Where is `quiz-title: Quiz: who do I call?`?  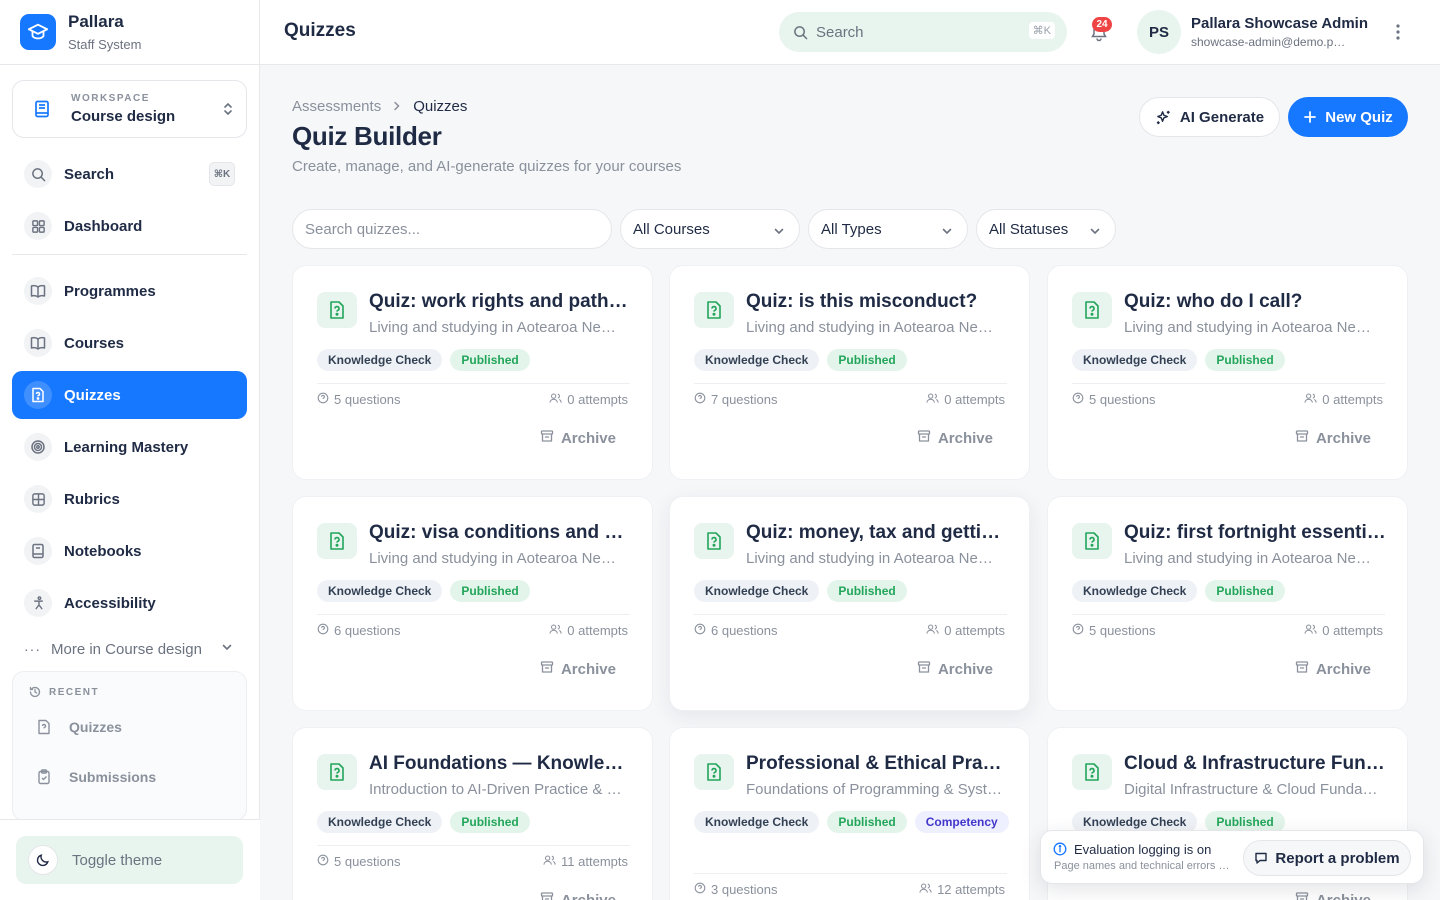
quiz-title: Quiz: who do I call? is located at coordinates (1255, 302).